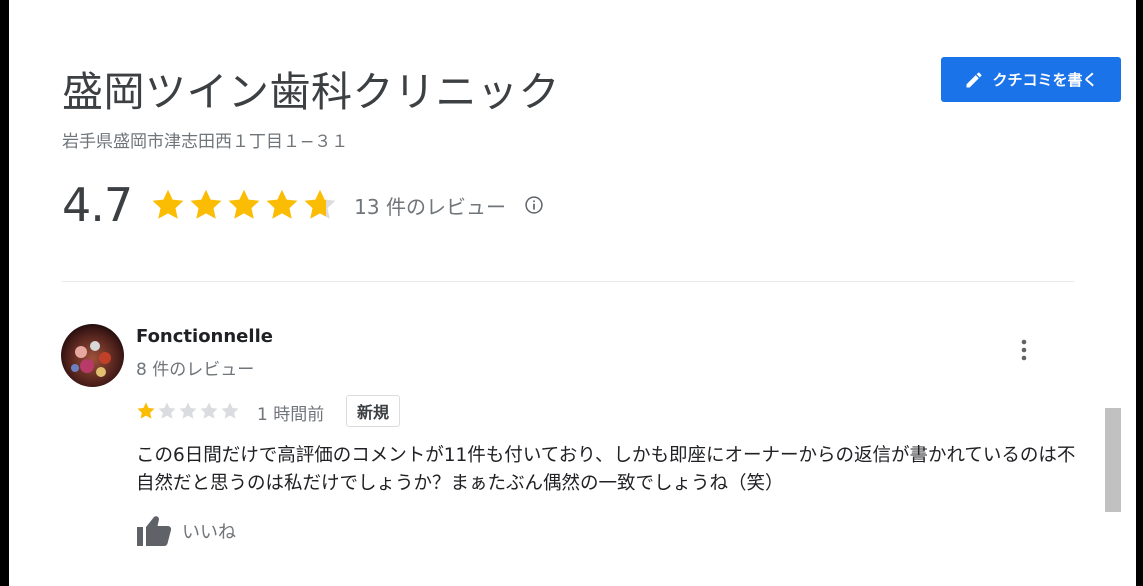 This screenshot has height=586, width=1143. Describe the element at coordinates (209, 532) in the screenshot. I see `like-label: いいね` at that location.